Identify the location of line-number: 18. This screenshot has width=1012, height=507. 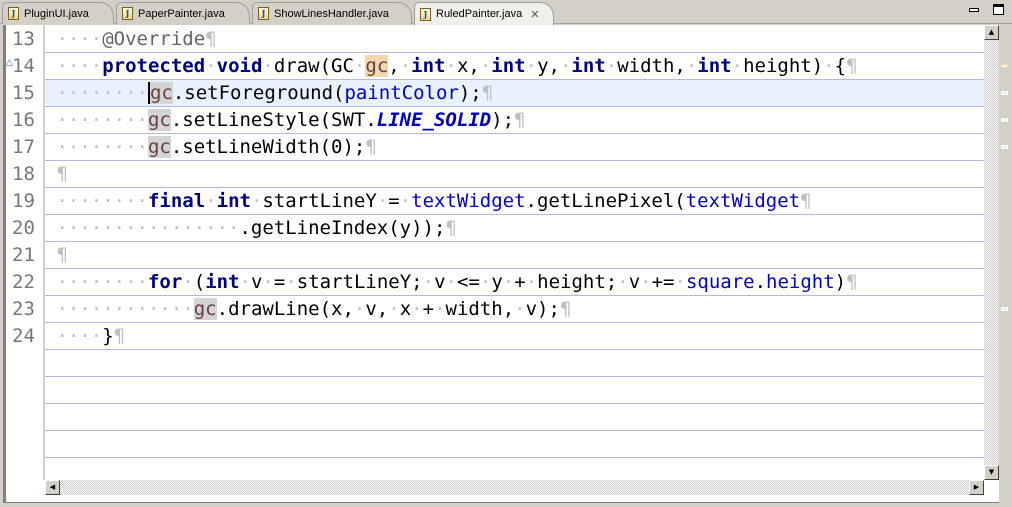
(23, 174).